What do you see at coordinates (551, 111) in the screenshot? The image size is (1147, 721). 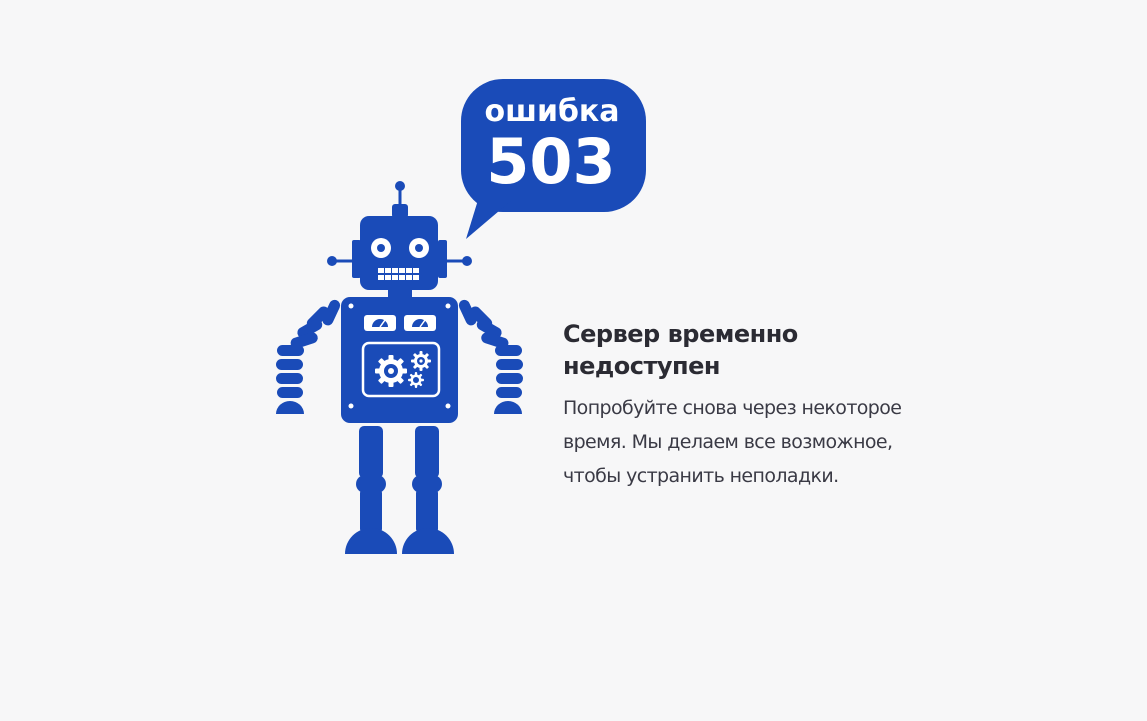 I see `error-word: ошибка` at bounding box center [551, 111].